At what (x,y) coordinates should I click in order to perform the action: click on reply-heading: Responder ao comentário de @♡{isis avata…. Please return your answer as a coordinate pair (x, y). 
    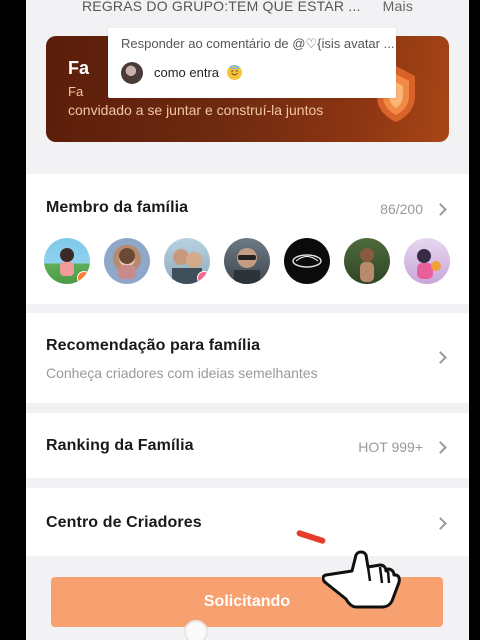
    Looking at the image, I should click on (258, 43).